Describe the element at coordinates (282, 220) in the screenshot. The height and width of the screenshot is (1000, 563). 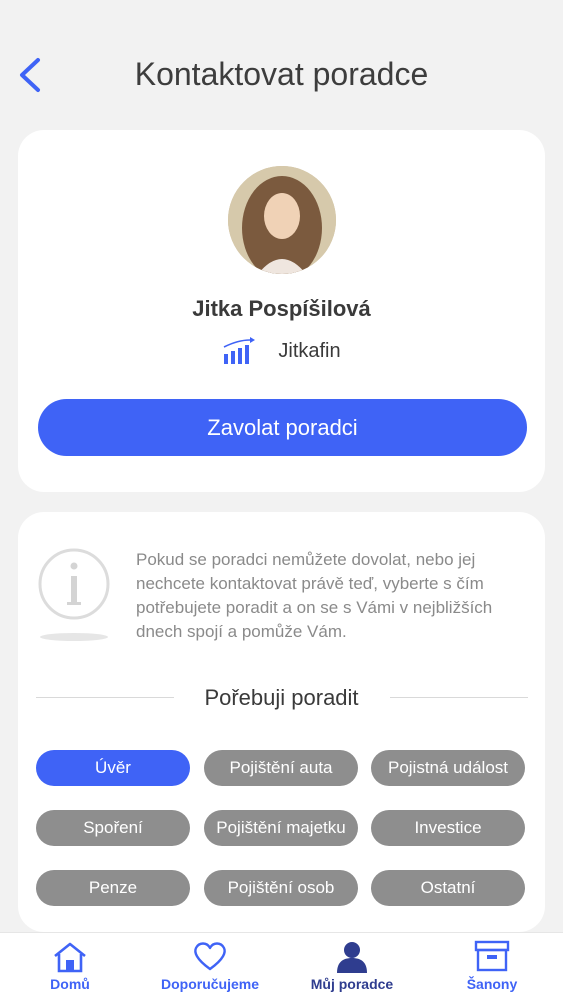
I see `advisor-avatar` at that location.